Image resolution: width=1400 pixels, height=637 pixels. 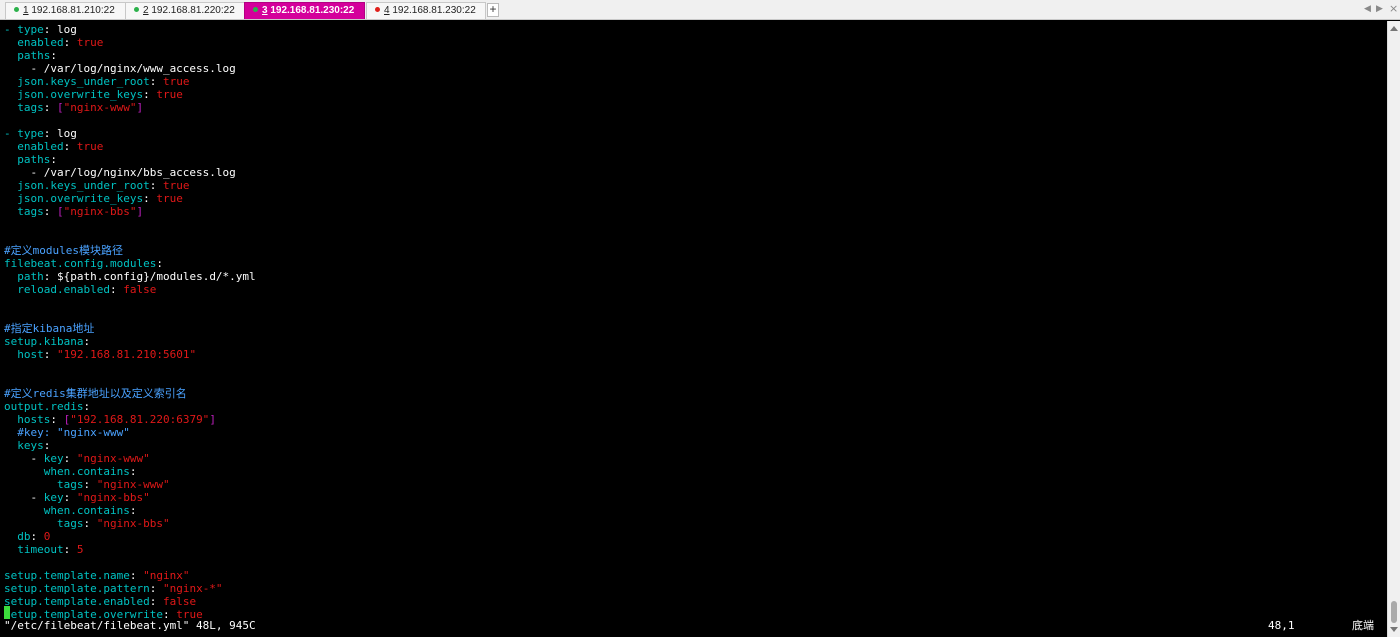 I want to click on code-token: 0, so click(x=47, y=536).